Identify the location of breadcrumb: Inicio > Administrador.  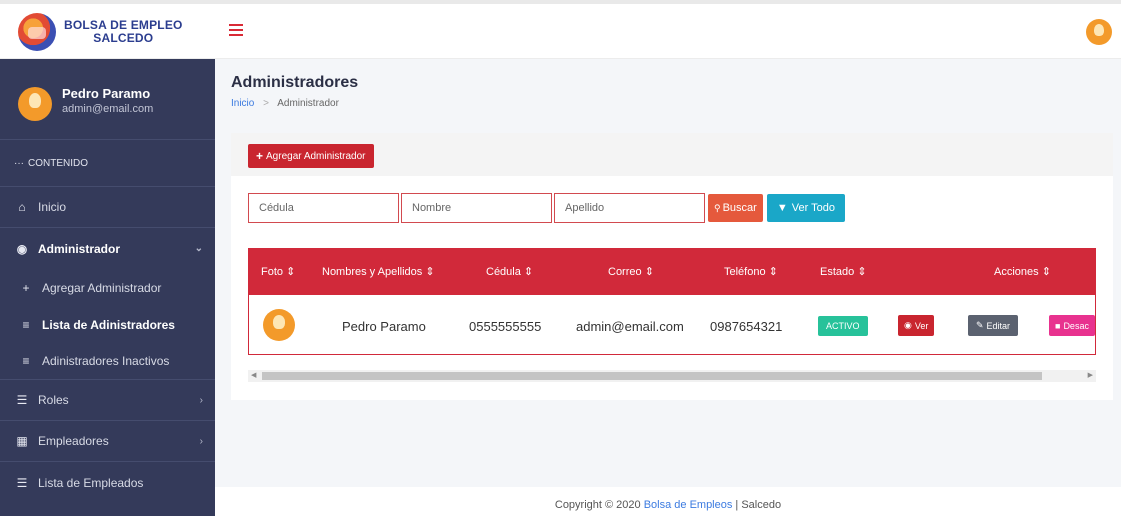
(285, 103).